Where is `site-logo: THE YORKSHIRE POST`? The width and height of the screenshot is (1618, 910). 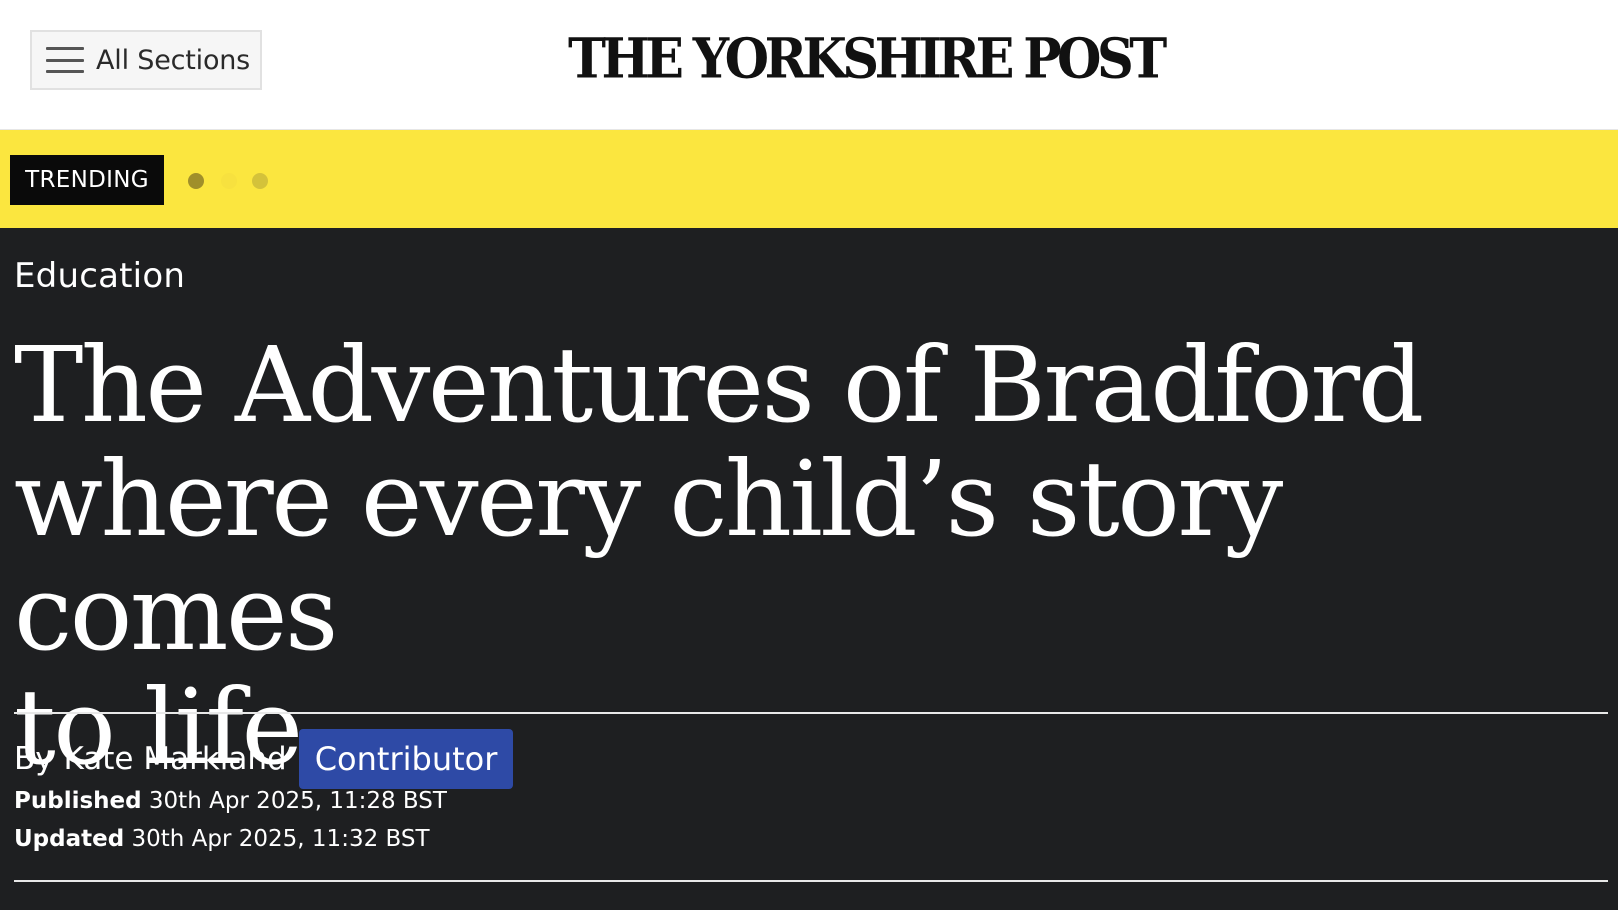
site-logo: THE YORKSHIRE POST is located at coordinates (867, 59).